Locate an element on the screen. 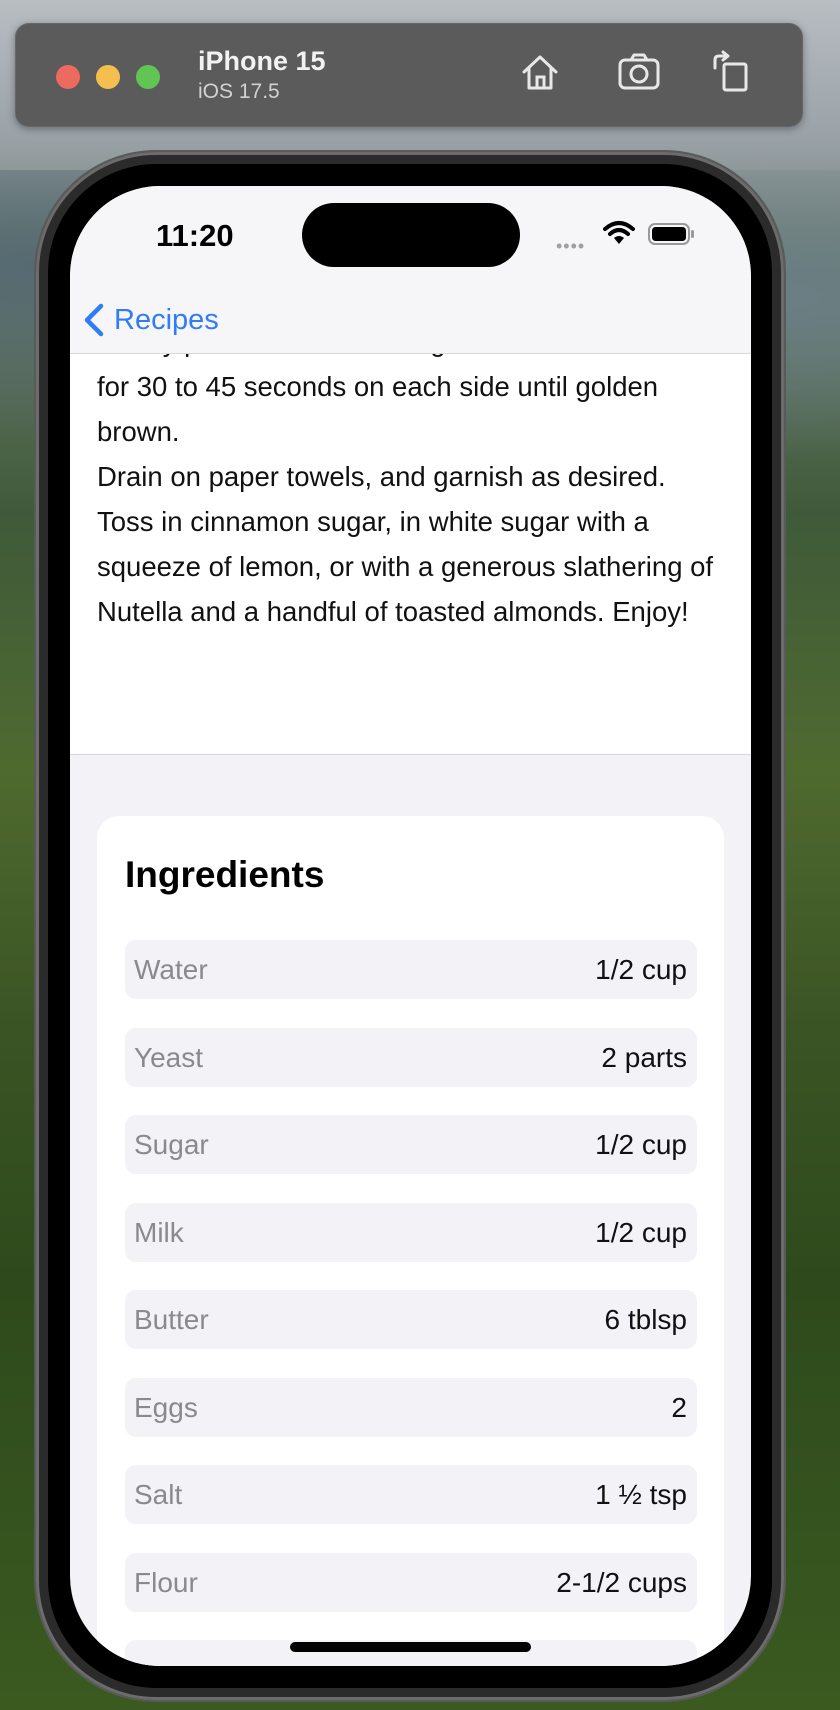 The height and width of the screenshot is (1710, 840). ingredient-amount: 2 parts is located at coordinates (644, 1057).